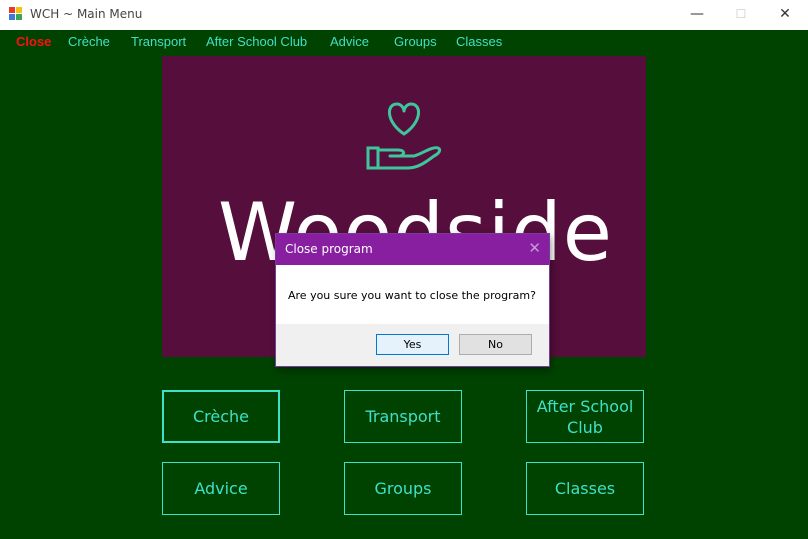 This screenshot has height=539, width=808. Describe the element at coordinates (16, 14) in the screenshot. I see `app-icon` at that location.